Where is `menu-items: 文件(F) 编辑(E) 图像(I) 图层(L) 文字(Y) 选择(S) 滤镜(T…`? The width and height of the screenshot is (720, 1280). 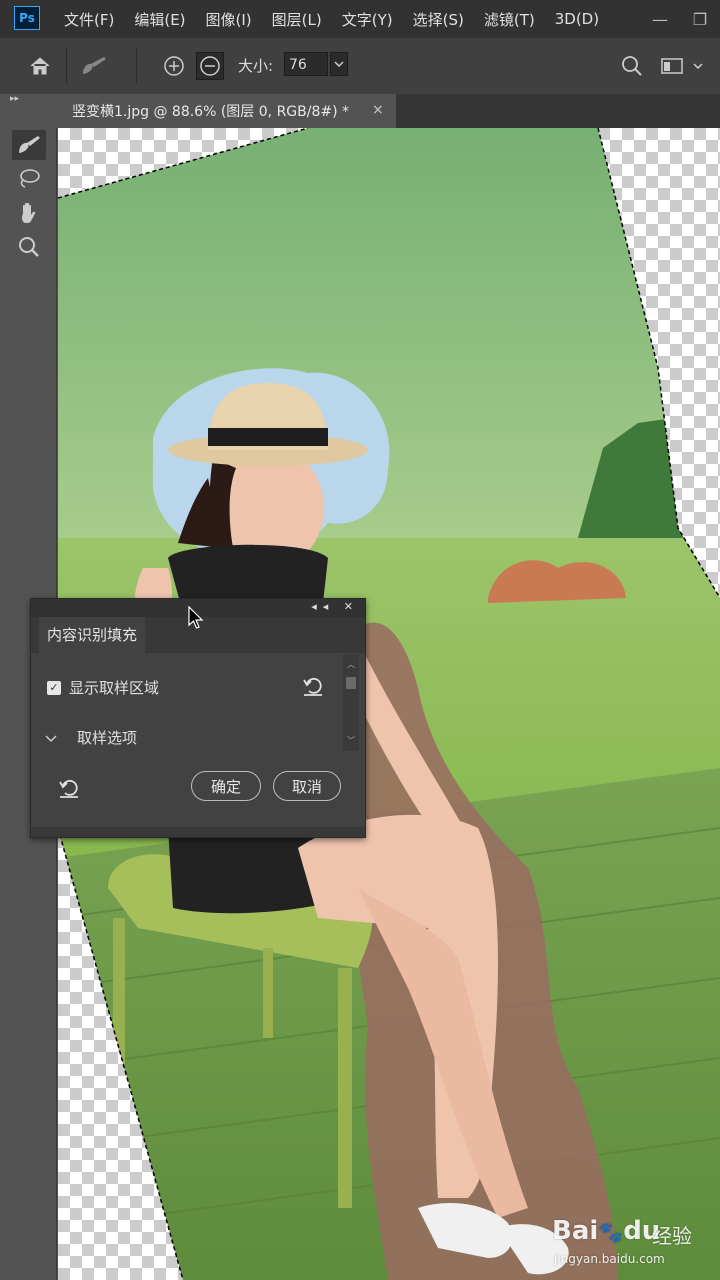
menu-items: 文件(F) 编辑(E) 图像(I) 图层(L) 文字(Y) 选择(S) 滤镜(T… is located at coordinates (341, 19).